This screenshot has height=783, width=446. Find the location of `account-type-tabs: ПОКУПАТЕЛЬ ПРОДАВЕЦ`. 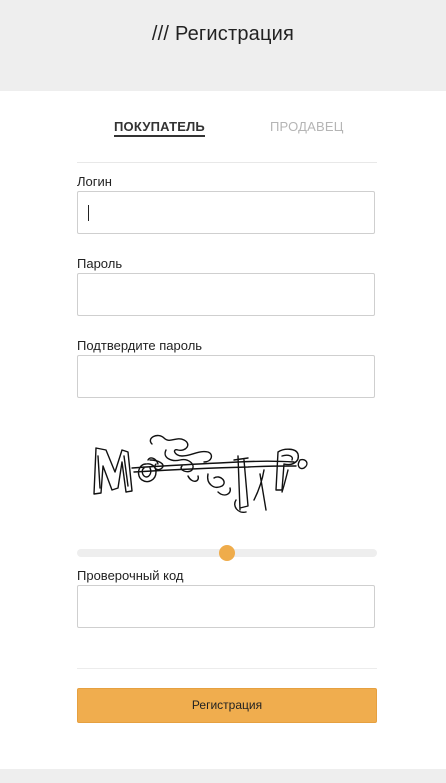

account-type-tabs: ПОКУПАТЕЛЬ ПРОДАВЕЦ is located at coordinates (227, 139).